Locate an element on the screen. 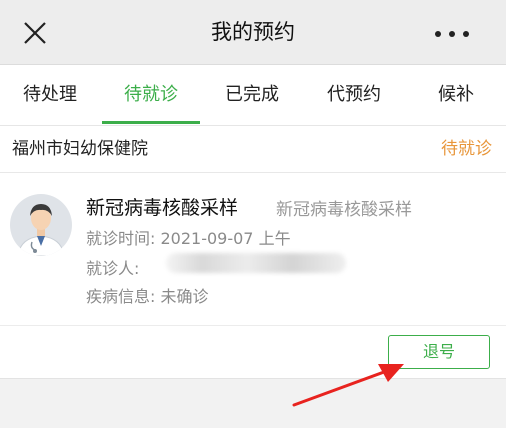 This screenshot has height=428, width=506. disease-info-label: 疾病信息: is located at coordinates (121, 296).